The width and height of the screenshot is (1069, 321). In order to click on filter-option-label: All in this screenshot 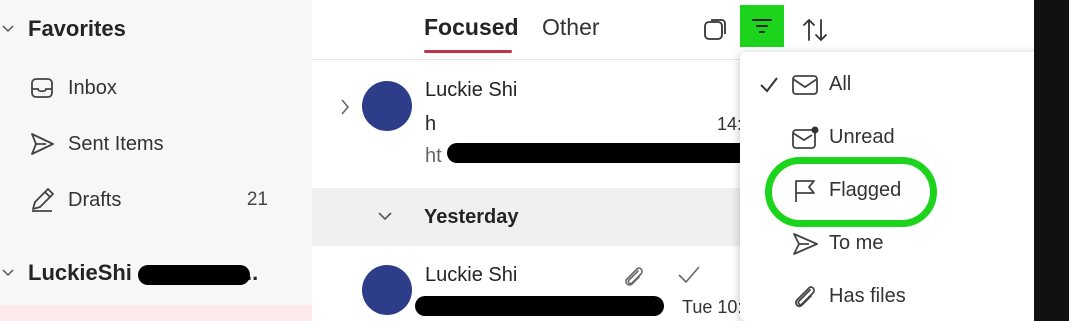, I will do `click(840, 84)`.